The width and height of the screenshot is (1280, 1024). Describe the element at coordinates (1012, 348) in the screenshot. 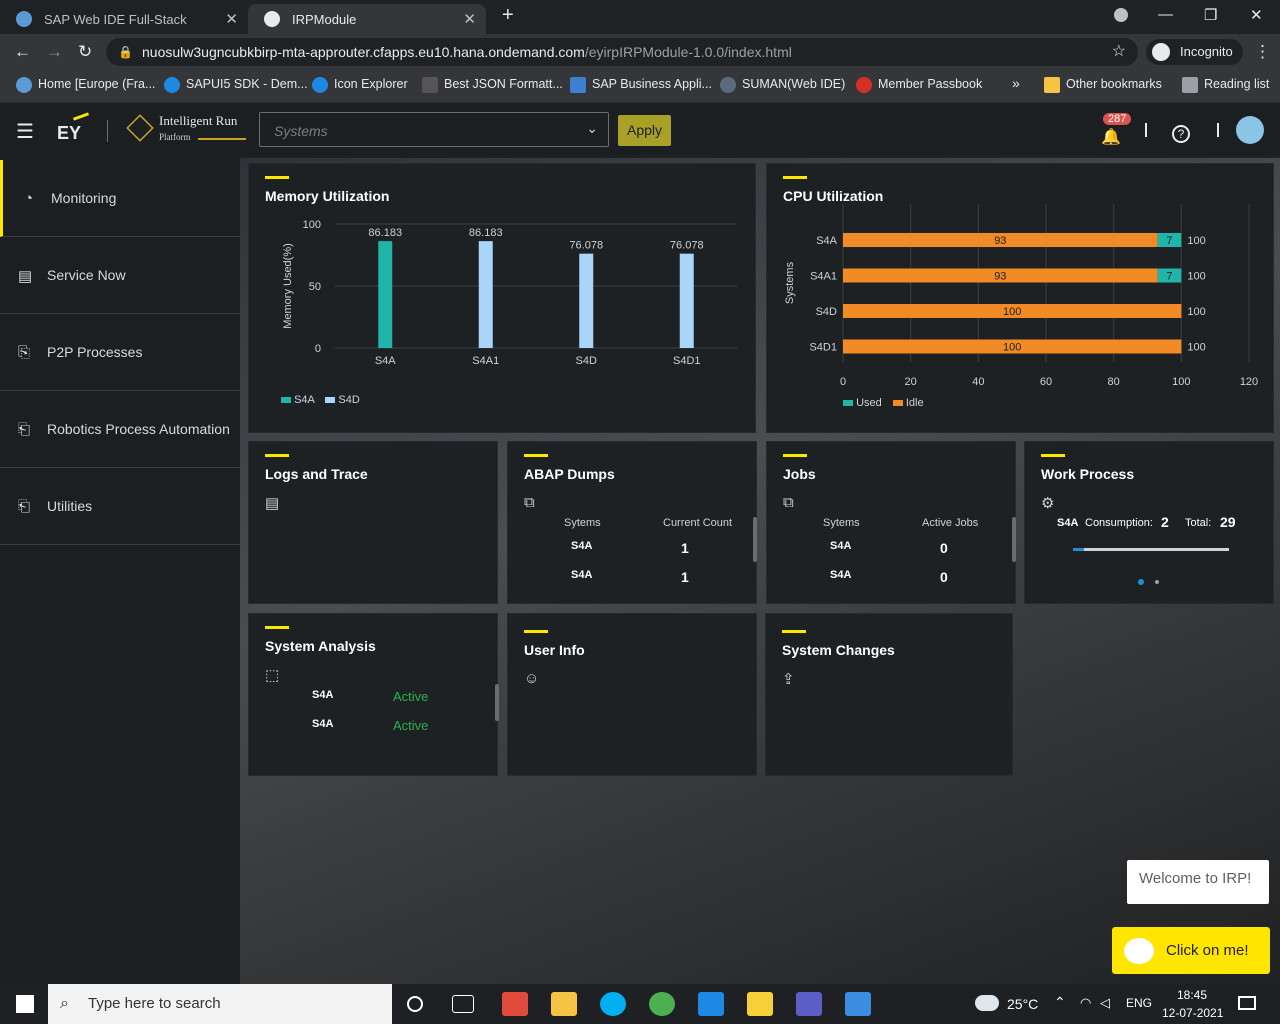

I see `data-label: 100` at that location.